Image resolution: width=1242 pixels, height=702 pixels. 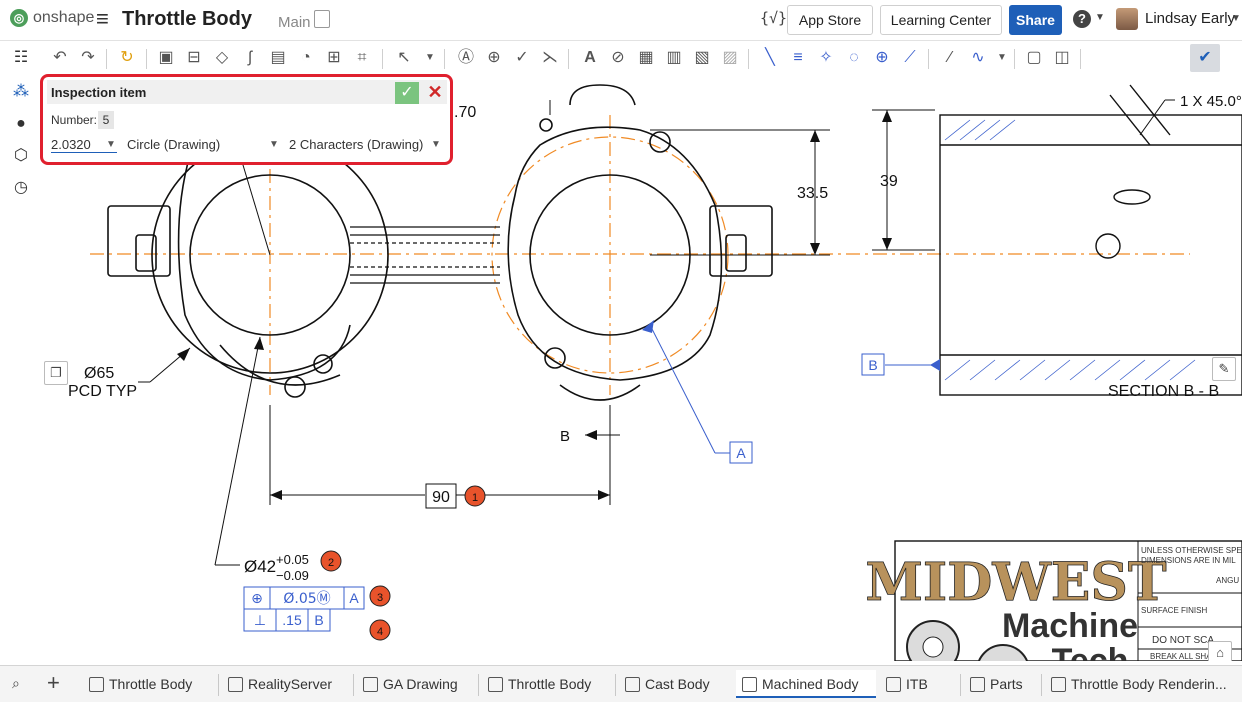 What do you see at coordinates (1034, 58) in the screenshot?
I see `export-dxf-icon: ▢` at bounding box center [1034, 58].